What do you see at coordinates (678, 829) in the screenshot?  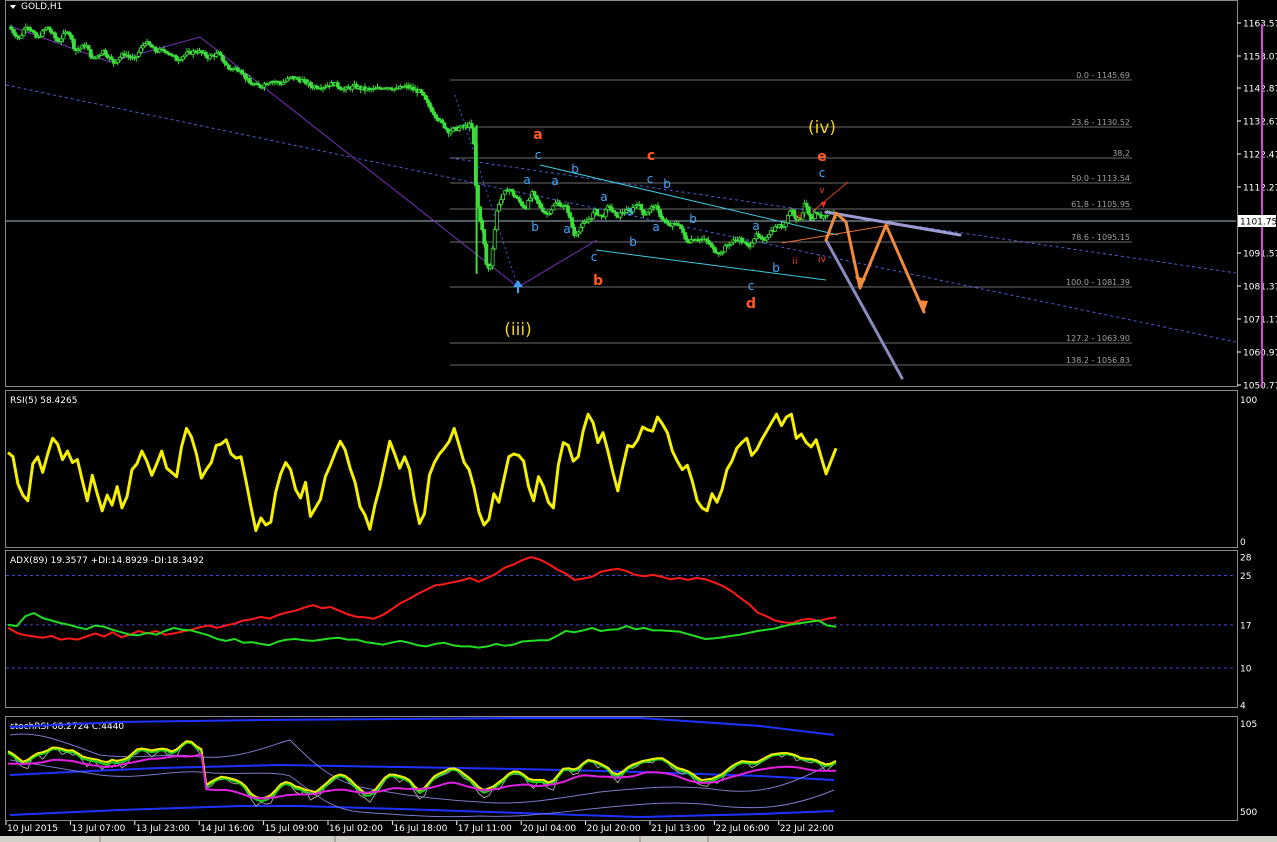 I see `time-axis-tick: 21 Jul 13:00` at bounding box center [678, 829].